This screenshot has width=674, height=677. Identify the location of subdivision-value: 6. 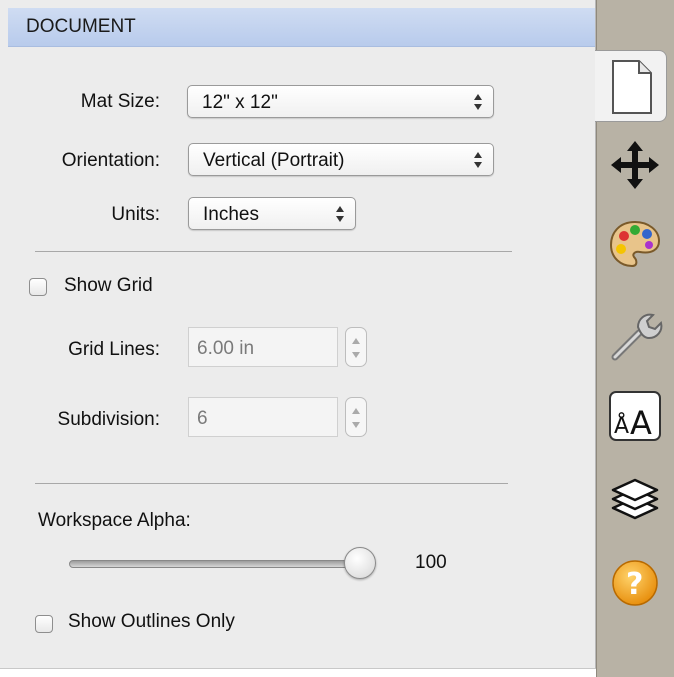
(202, 418).